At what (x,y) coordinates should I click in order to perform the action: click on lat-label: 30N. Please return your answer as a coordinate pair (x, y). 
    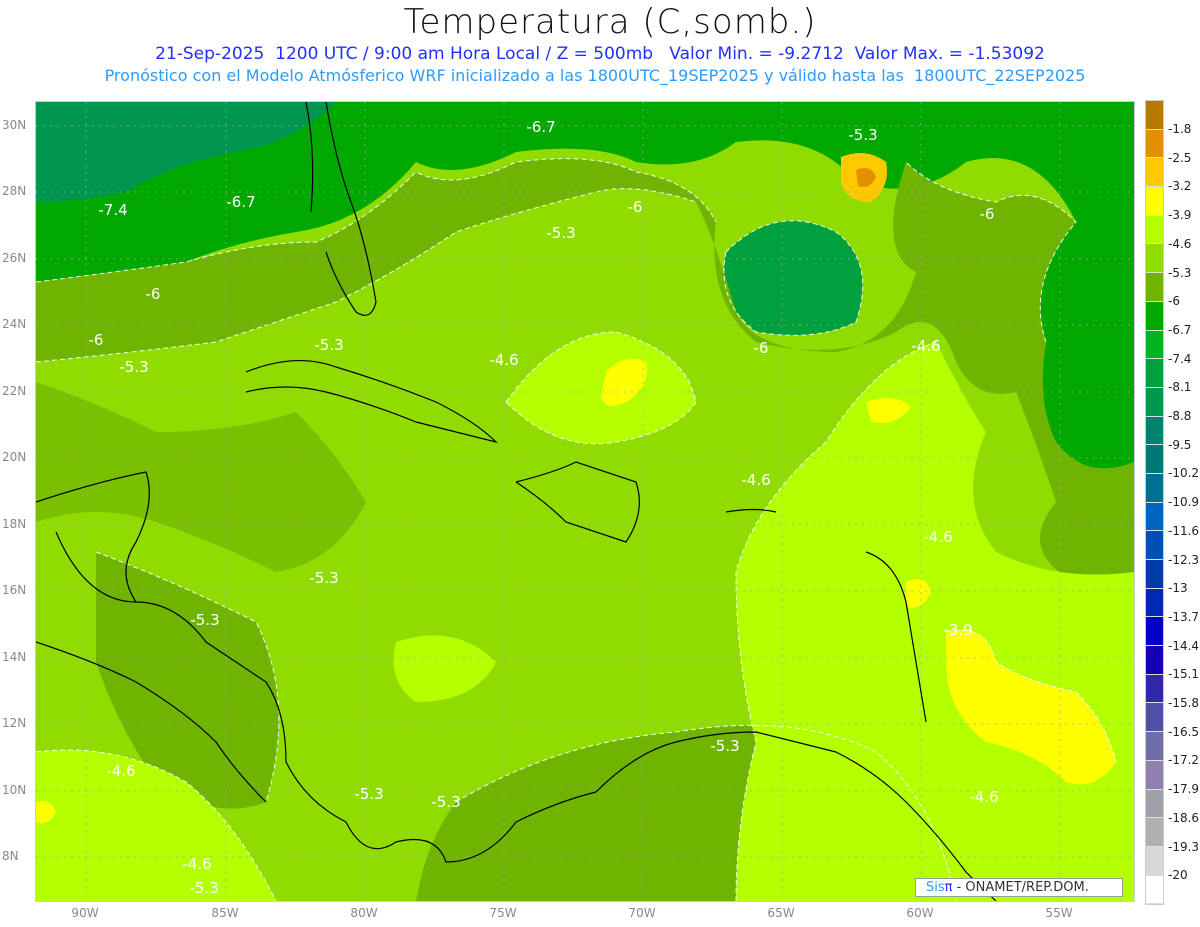
    Looking at the image, I should click on (14, 125).